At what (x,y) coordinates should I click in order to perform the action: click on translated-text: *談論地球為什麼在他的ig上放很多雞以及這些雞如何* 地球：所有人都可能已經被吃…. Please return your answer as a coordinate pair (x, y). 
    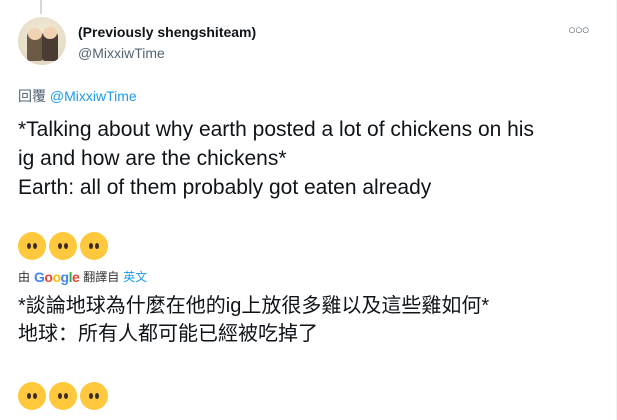
    Looking at the image, I should click on (313, 320).